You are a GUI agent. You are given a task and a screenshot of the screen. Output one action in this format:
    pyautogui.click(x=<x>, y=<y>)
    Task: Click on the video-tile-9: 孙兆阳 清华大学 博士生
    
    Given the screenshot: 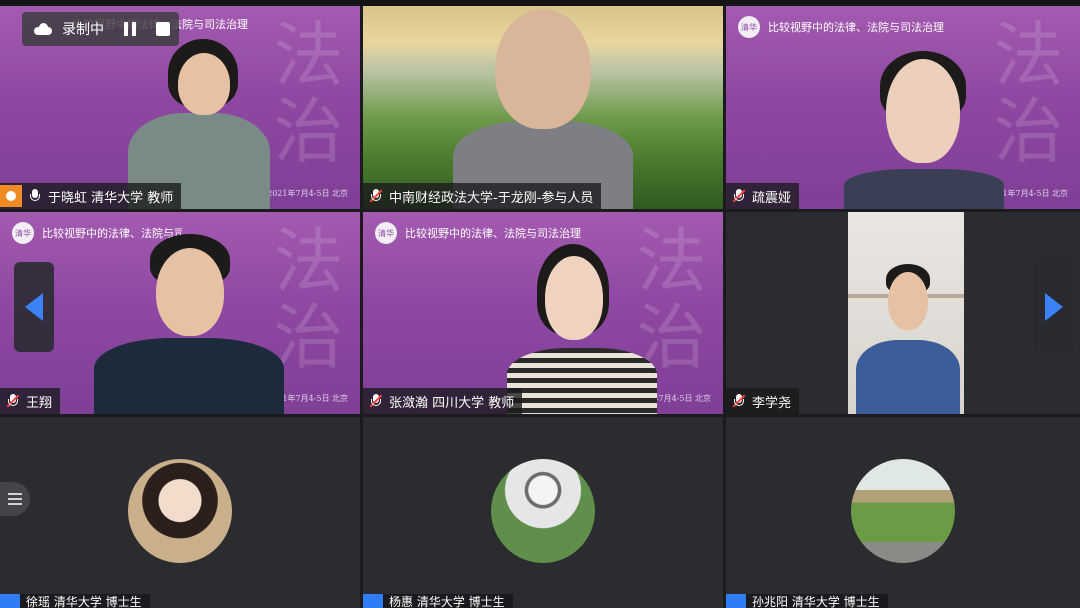 What is the action you would take?
    pyautogui.click(x=903, y=512)
    